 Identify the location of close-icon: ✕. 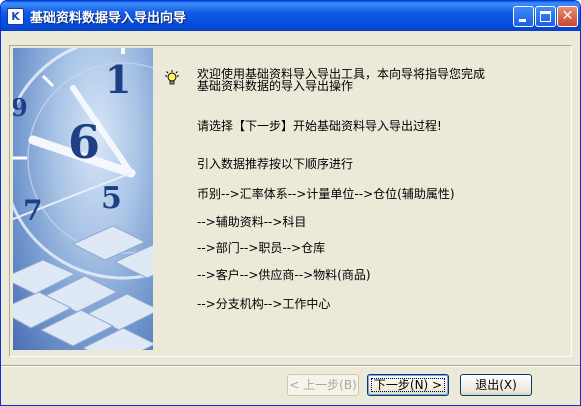
(567, 16).